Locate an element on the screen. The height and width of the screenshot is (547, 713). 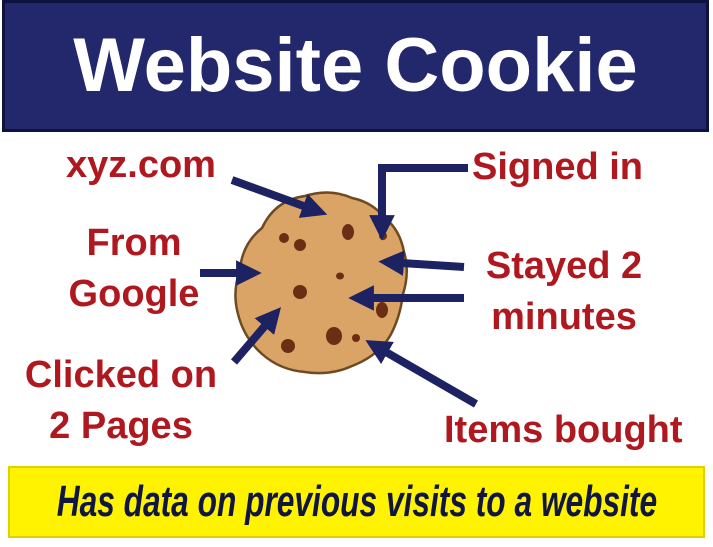
label-items-bought-text: Items bought is located at coordinates (563, 430).